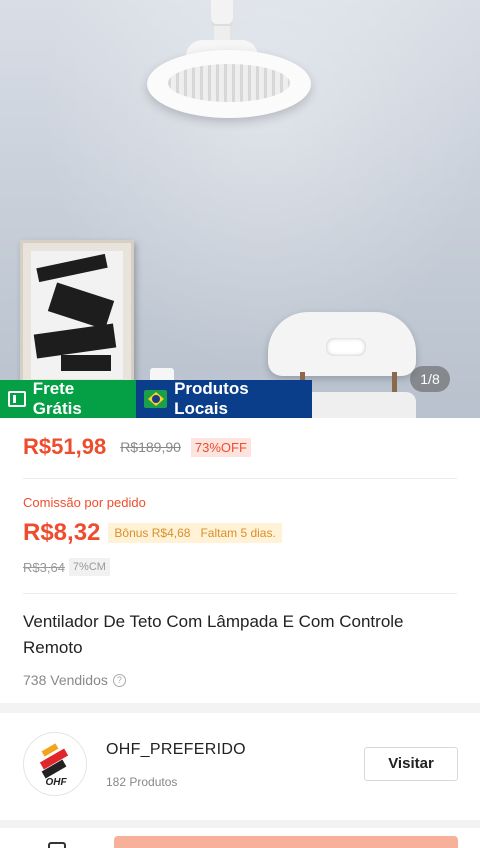  What do you see at coordinates (57, 398) in the screenshot?
I see `free-shipping-label: Frete Grátis` at bounding box center [57, 398].